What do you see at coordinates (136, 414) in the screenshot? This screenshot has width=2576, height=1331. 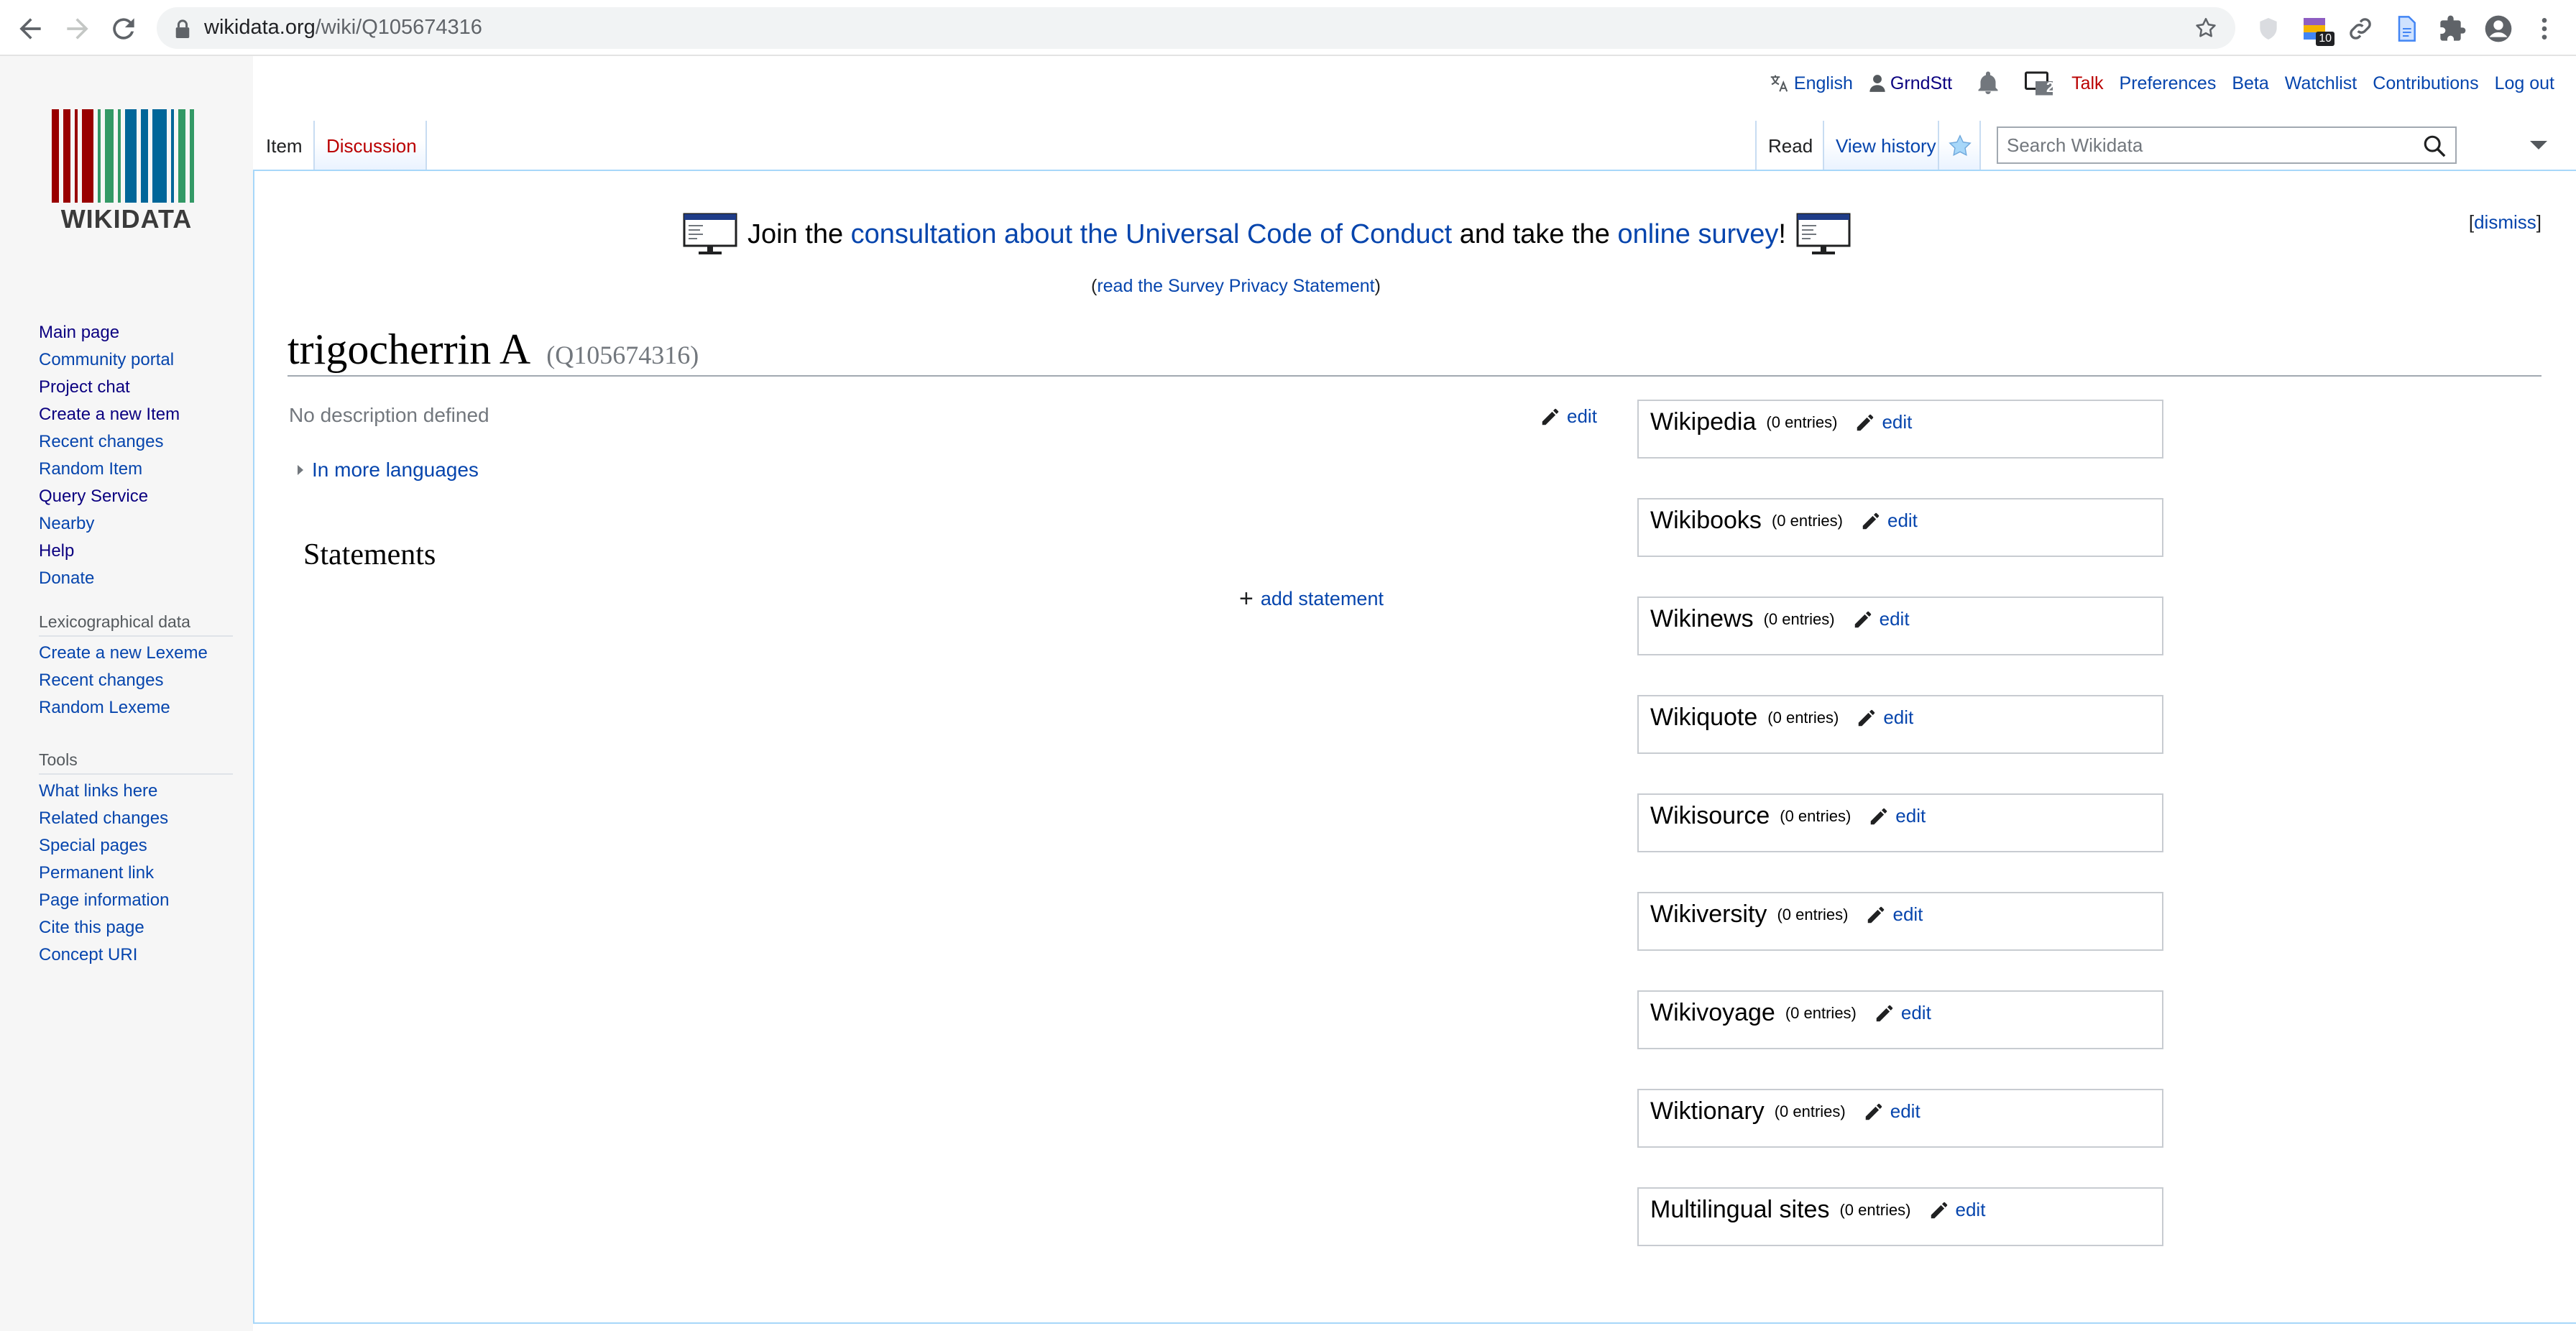 I see `sidebar-item-create-new-item: Create a new Item` at bounding box center [136, 414].